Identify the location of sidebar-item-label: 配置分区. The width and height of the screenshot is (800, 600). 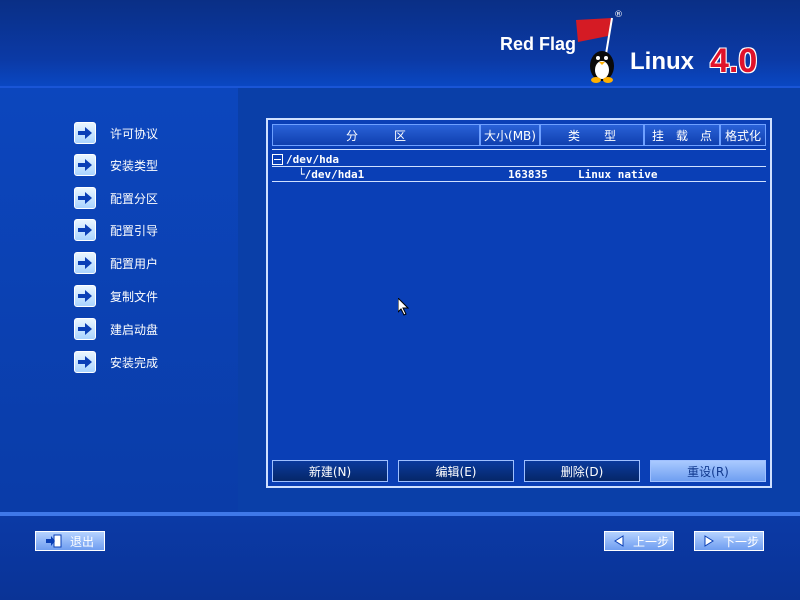
(134, 198).